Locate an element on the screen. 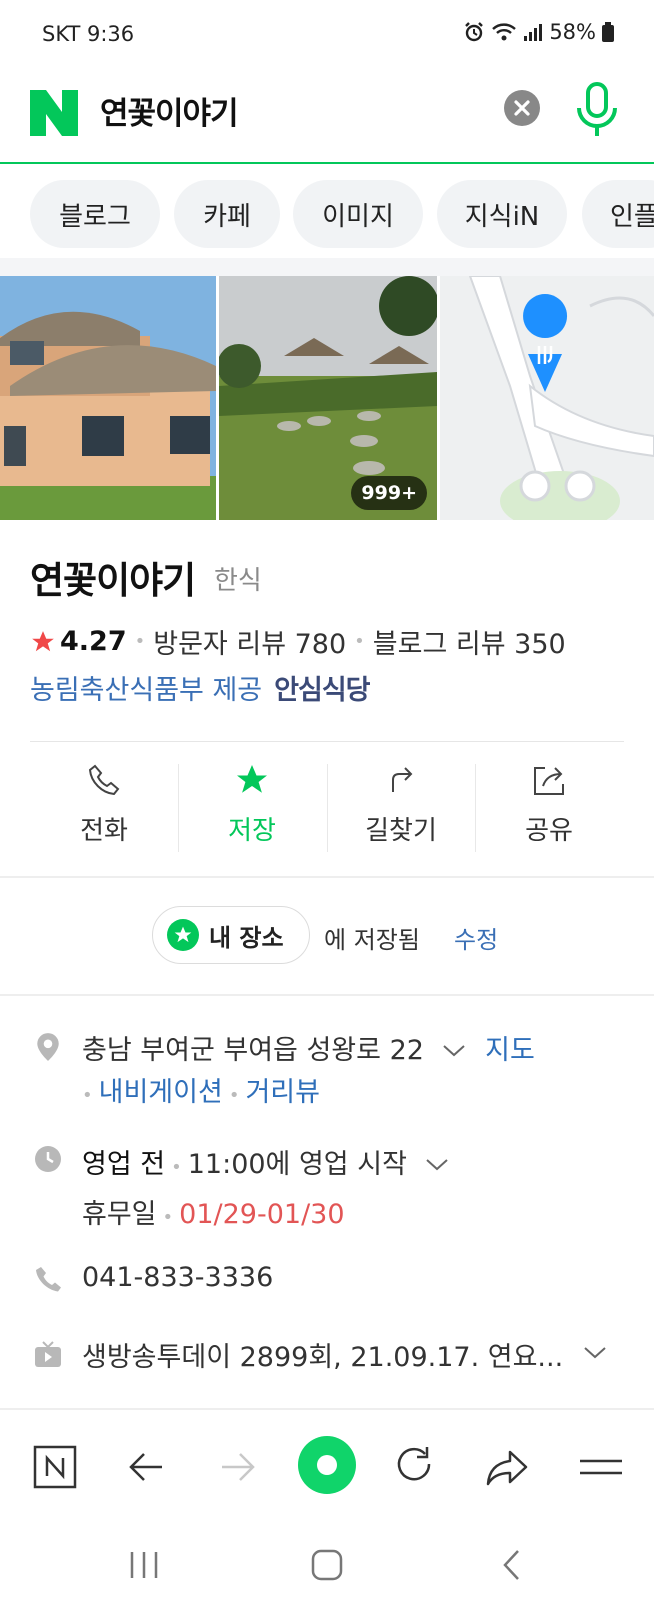  blog-reviews-link: 블로그 리뷰 350 is located at coordinates (469, 641).